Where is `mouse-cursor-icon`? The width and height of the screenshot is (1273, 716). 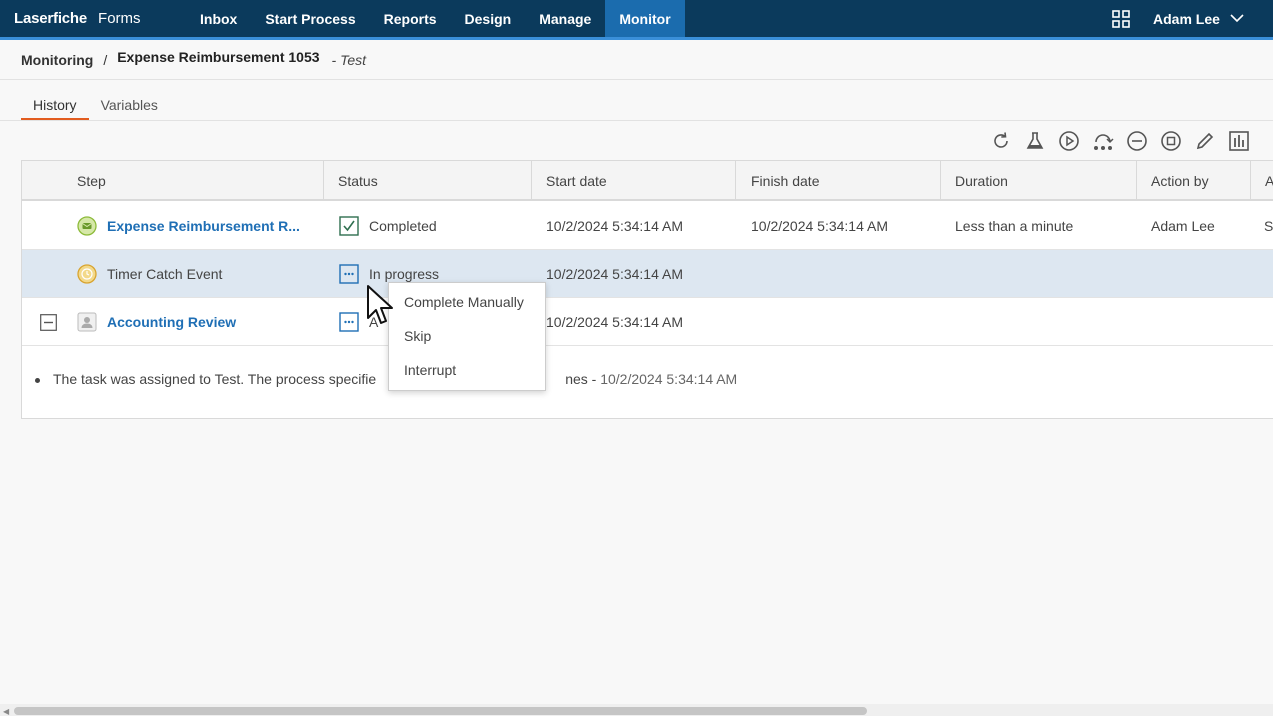 mouse-cursor-icon is located at coordinates (380, 304).